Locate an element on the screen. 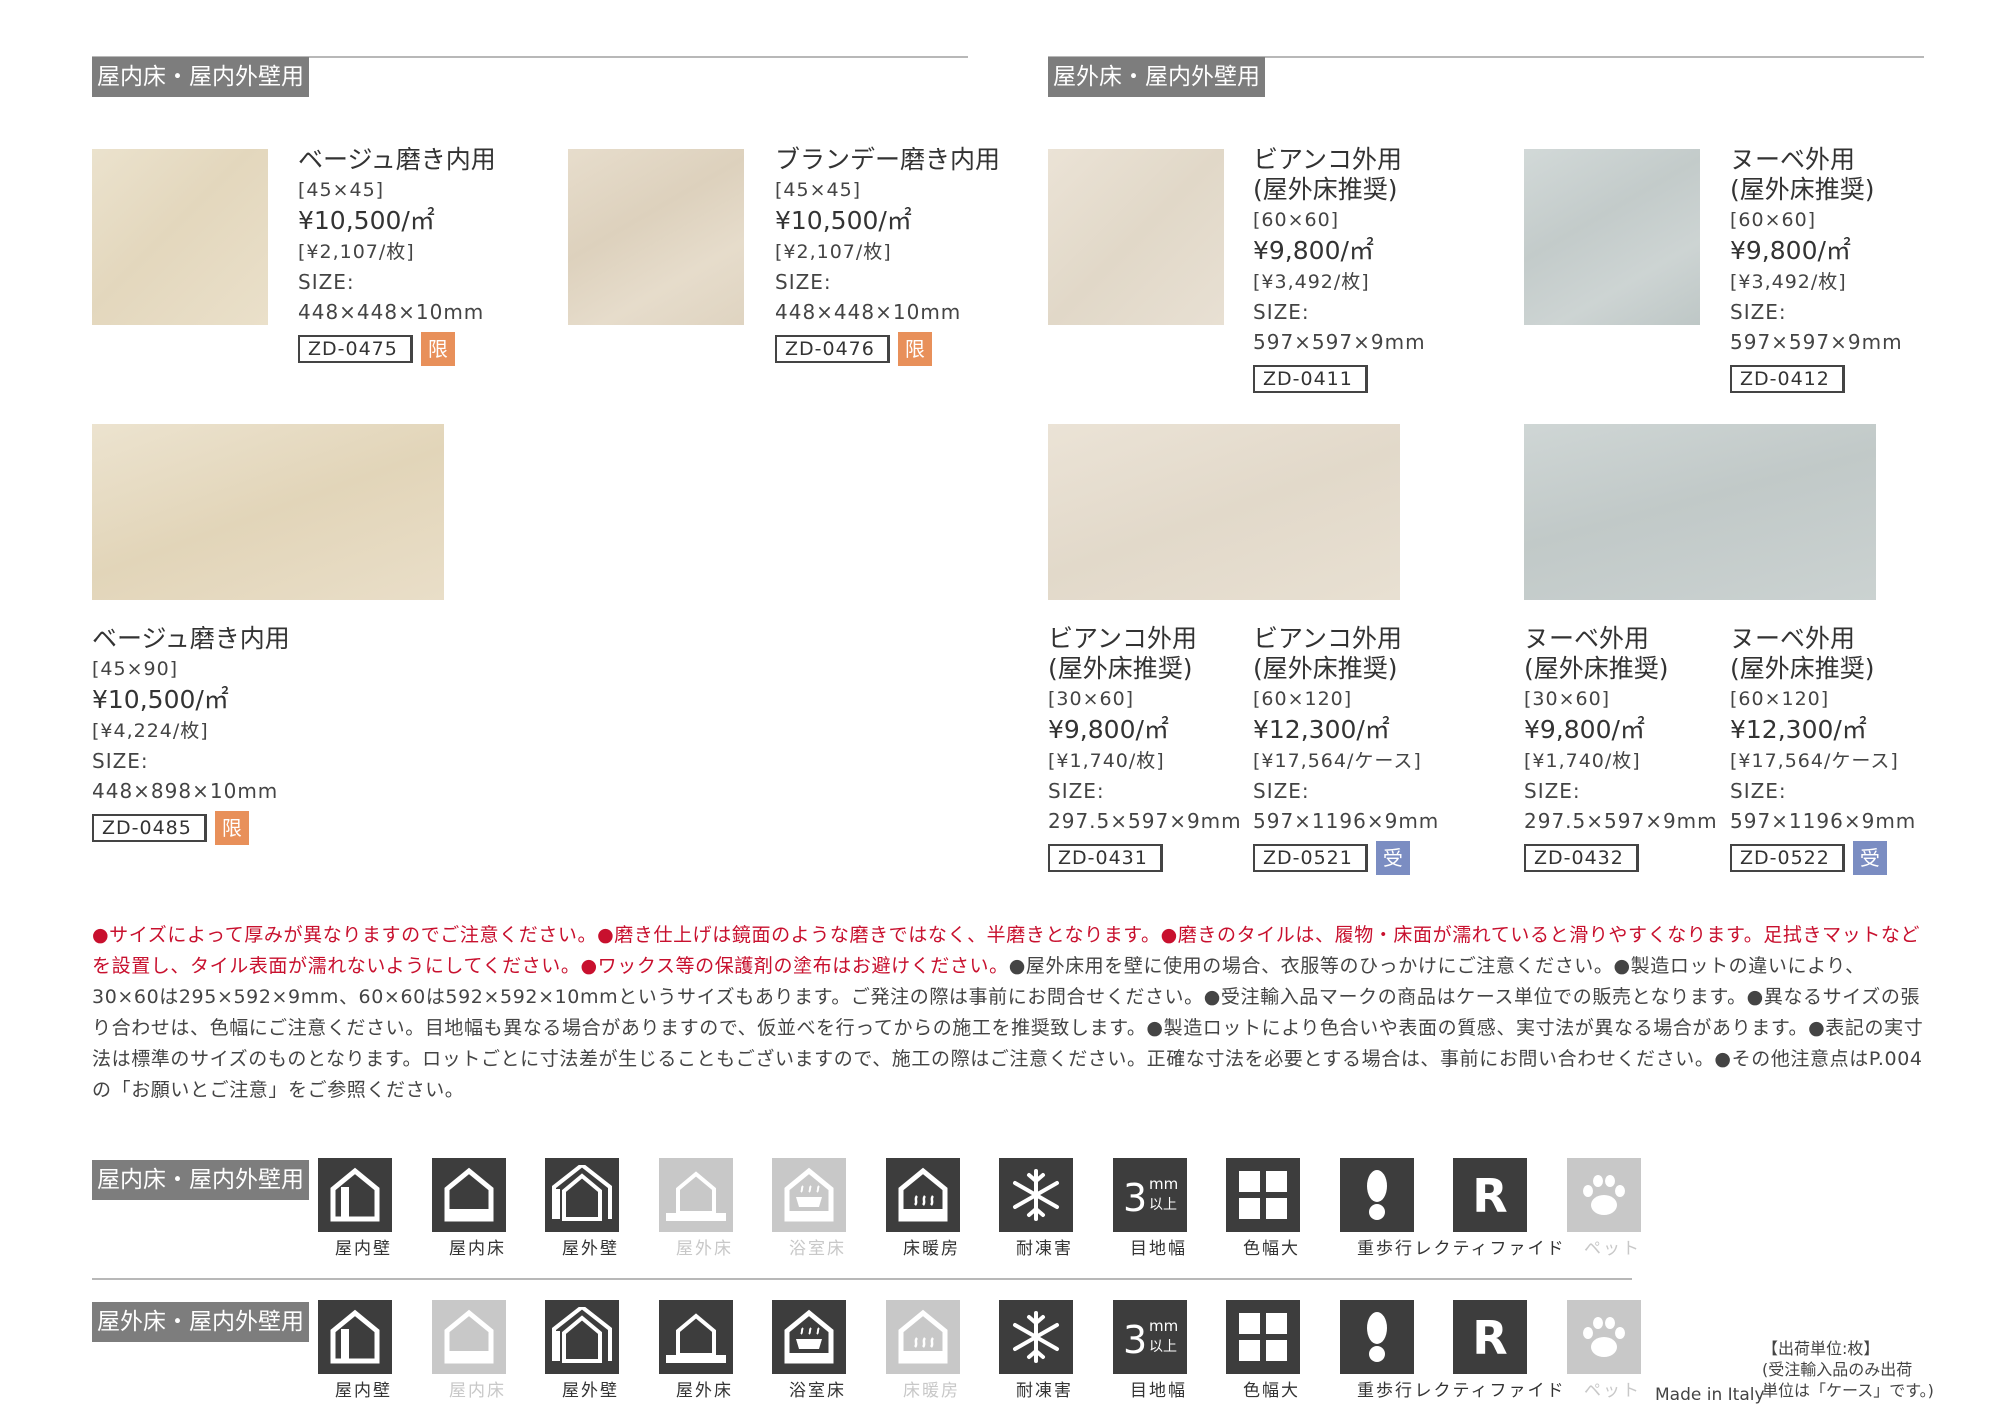 The image size is (2000, 1428). note-polish: ●磨き仕上げは鏡面のような磨きではなく、半磨きとなります。 is located at coordinates (879, 935).